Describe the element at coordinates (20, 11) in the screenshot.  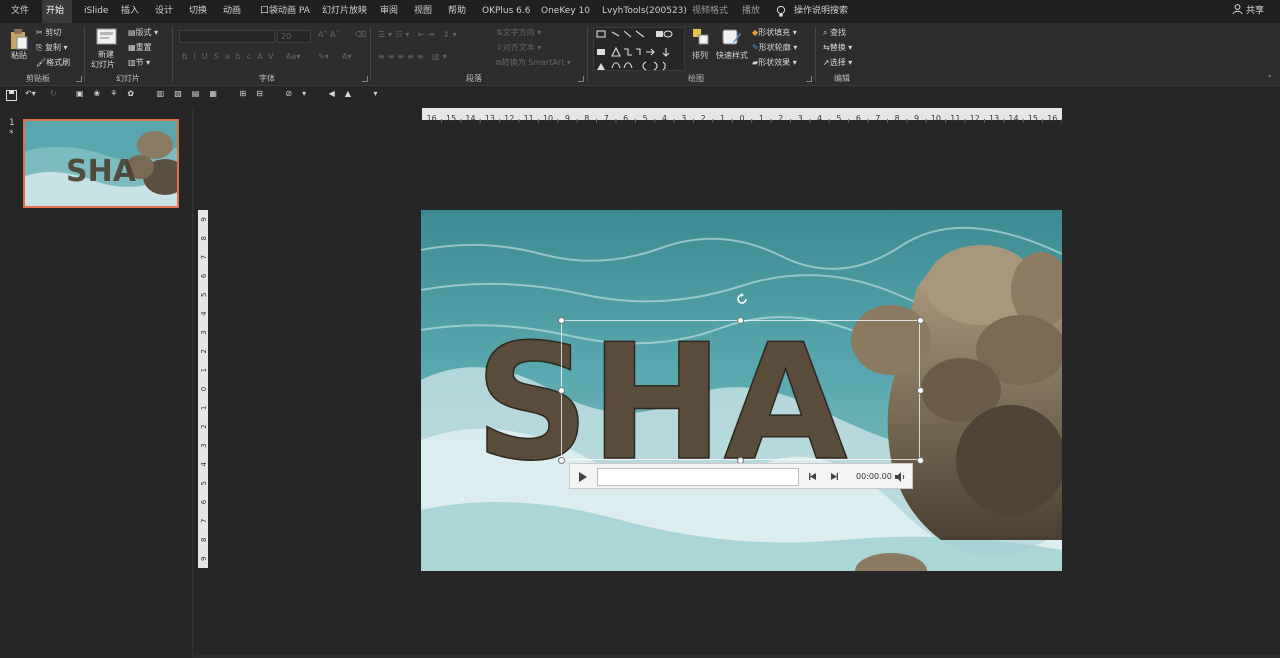
I see `tab-file: 文件` at that location.